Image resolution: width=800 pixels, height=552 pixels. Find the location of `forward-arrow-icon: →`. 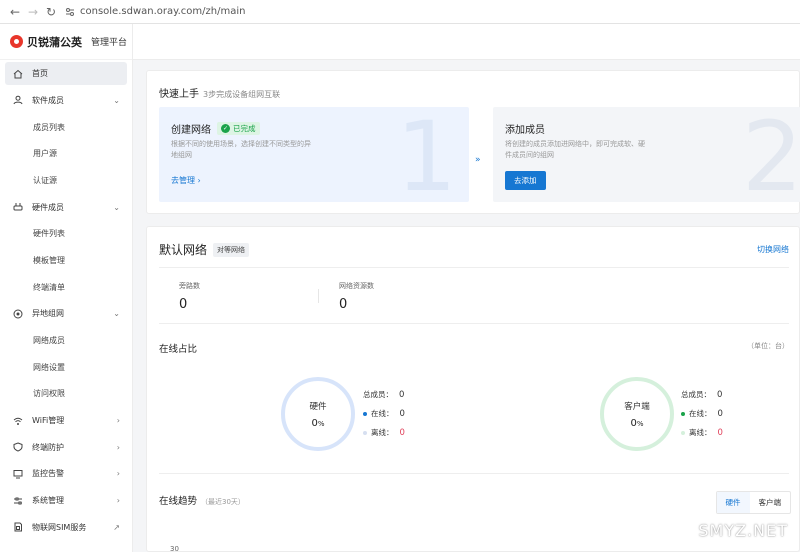

forward-arrow-icon: → is located at coordinates (33, 12).